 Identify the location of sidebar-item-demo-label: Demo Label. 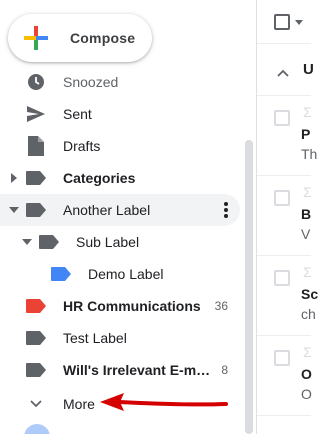
(120, 274).